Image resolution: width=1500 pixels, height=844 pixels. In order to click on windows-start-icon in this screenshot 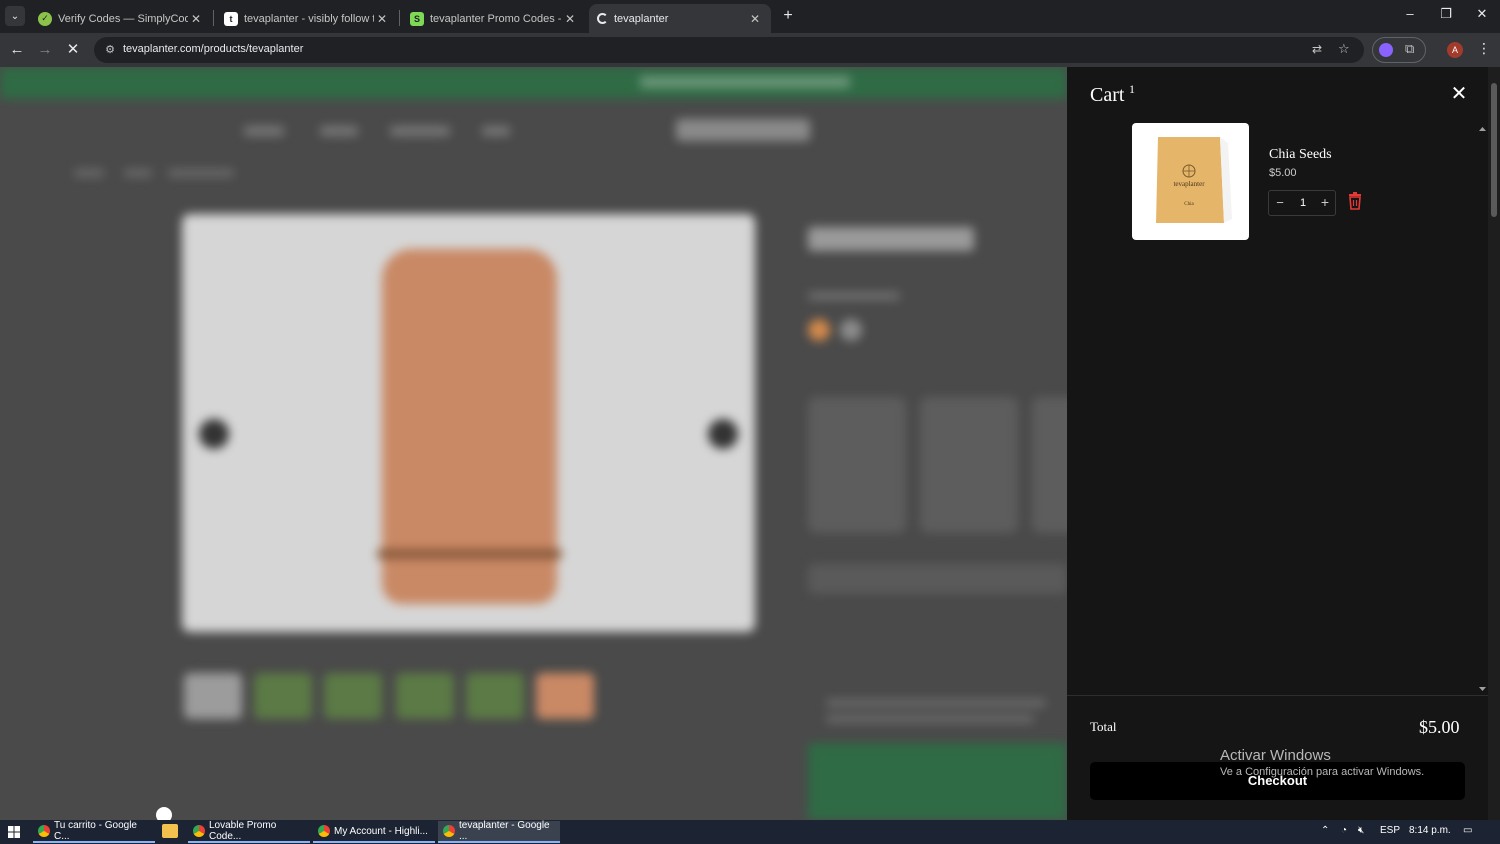, I will do `click(14, 832)`.